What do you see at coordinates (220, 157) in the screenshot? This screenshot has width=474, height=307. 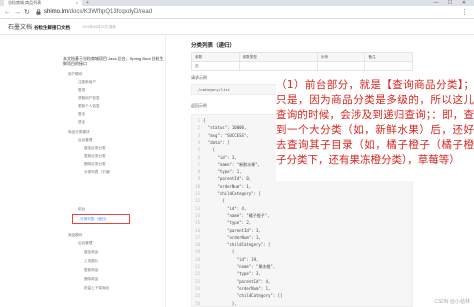 I see `code-text: "id": 3,` at bounding box center [220, 157].